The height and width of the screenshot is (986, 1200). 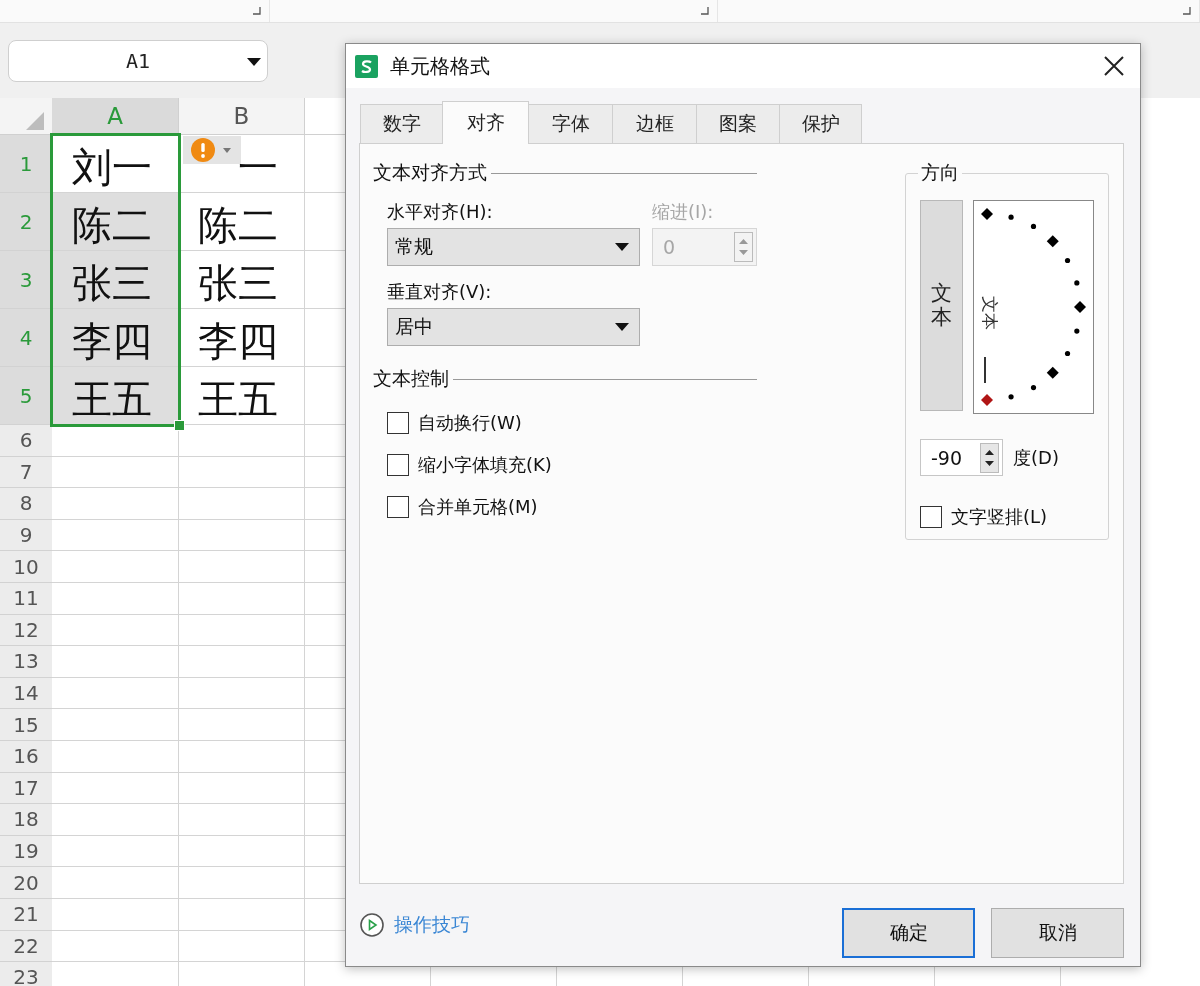 I want to click on tab: 保护, so click(x=820, y=123).